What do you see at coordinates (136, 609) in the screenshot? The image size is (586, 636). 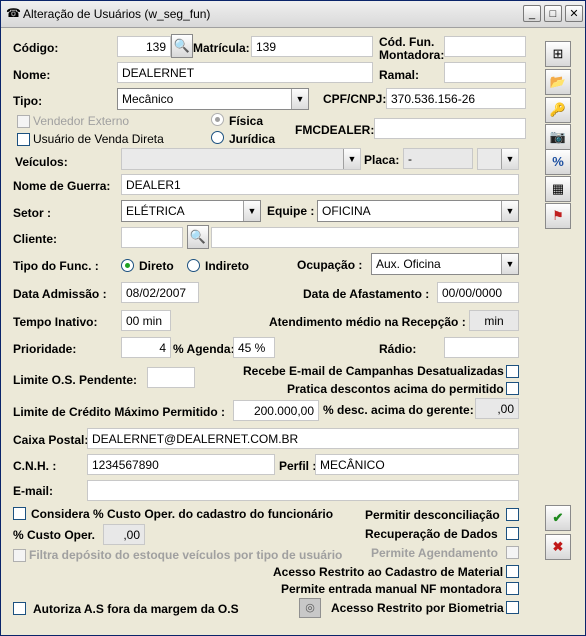 I see `autoriza-as-label: Autoriza A.S fora da margem da O.S` at bounding box center [136, 609].